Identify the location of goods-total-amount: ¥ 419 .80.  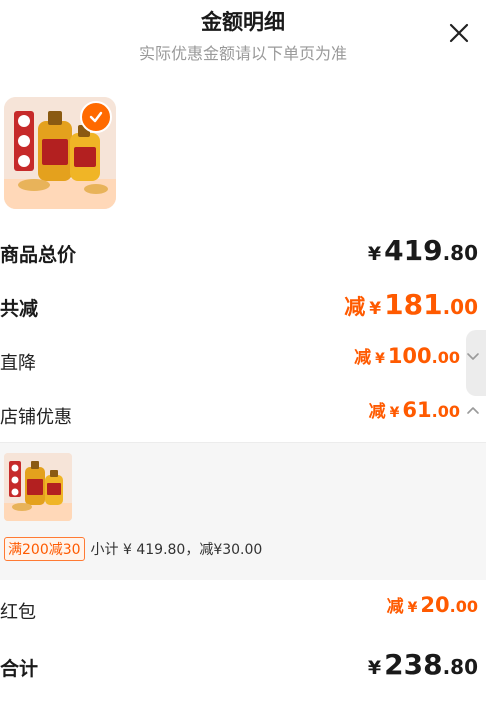
(423, 250).